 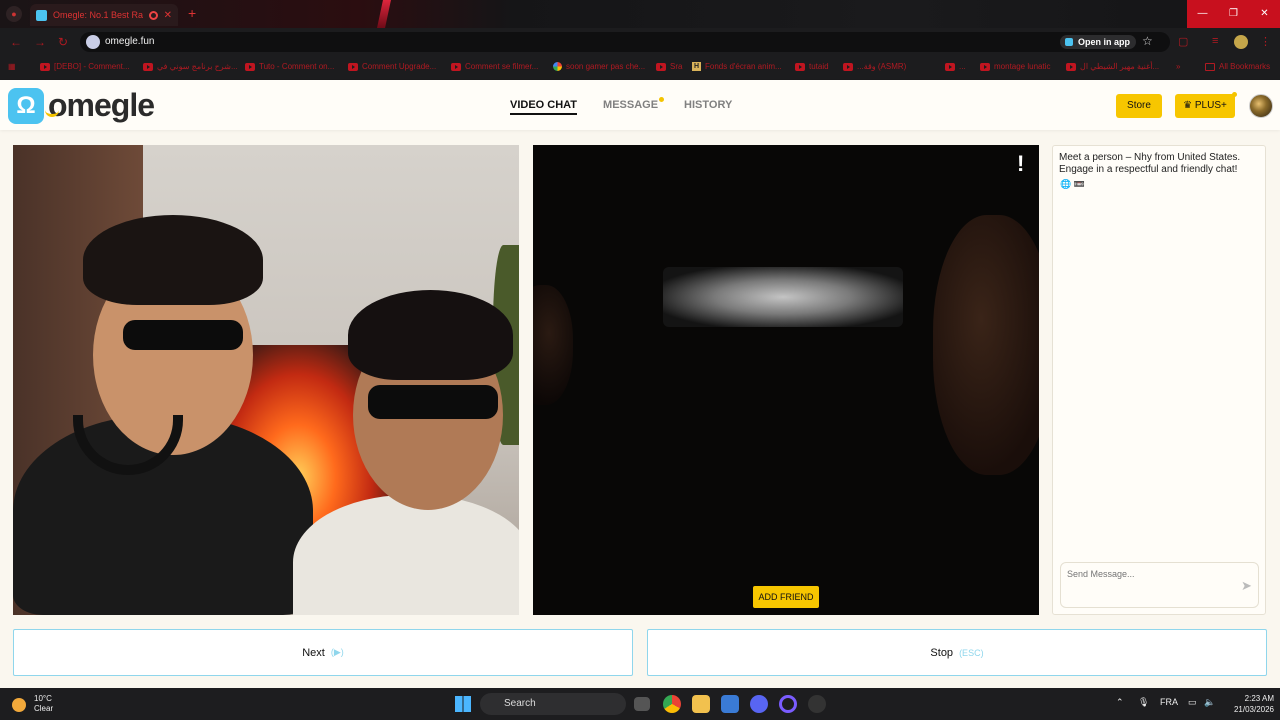 I want to click on bookmark-item: Sra, so click(x=669, y=66).